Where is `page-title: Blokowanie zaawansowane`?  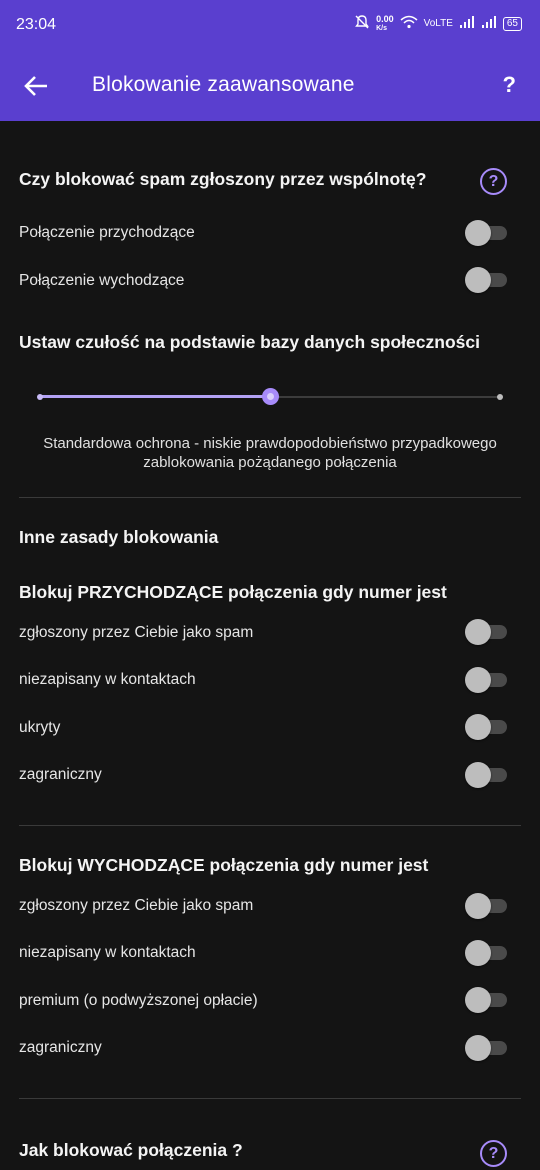
page-title: Blokowanie zaawansowane is located at coordinates (223, 84).